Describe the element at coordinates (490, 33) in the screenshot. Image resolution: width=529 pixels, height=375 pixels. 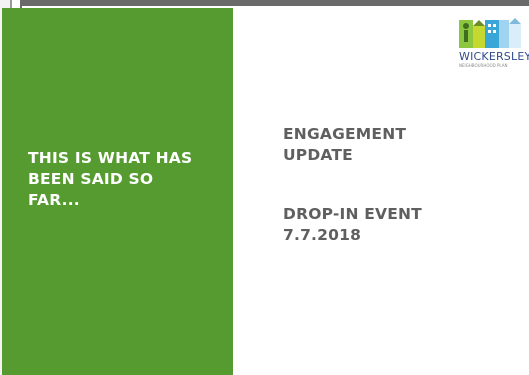
I see `wickersley-logo-icon` at that location.